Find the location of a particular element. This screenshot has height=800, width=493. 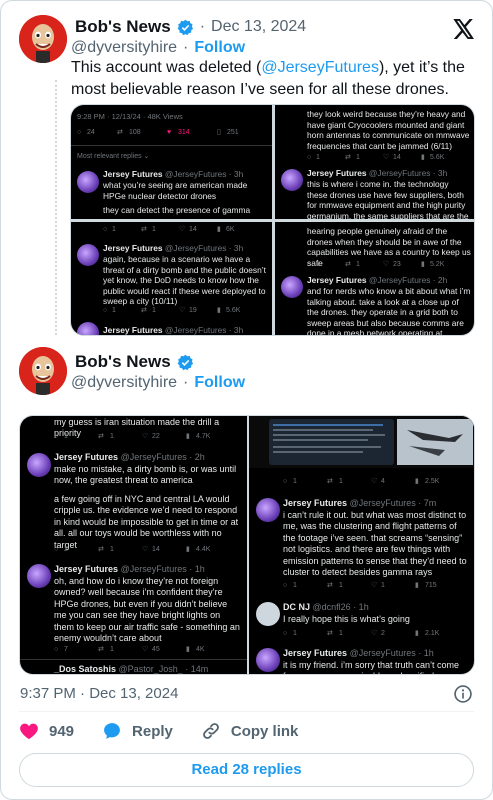

like-count: 949 is located at coordinates (62, 731).